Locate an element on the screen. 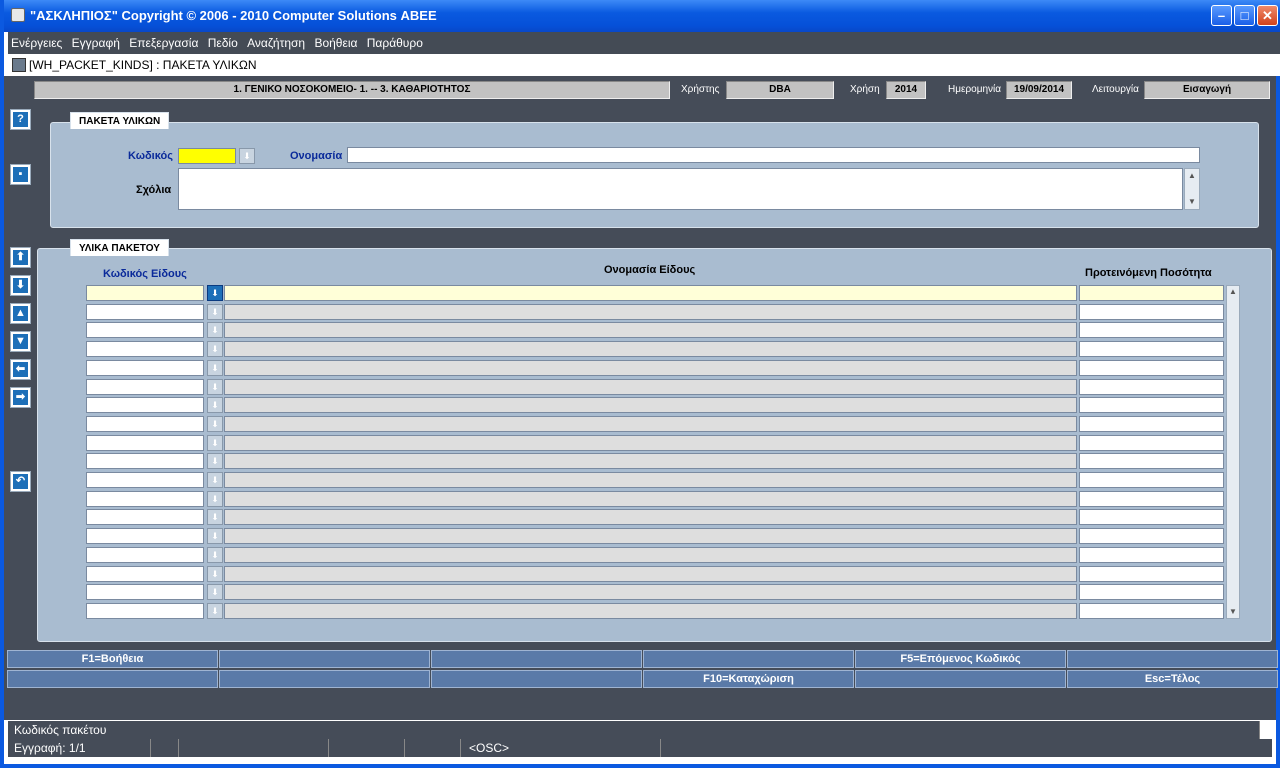  fkey-button: F1=Βοήθεια is located at coordinates (112, 659).